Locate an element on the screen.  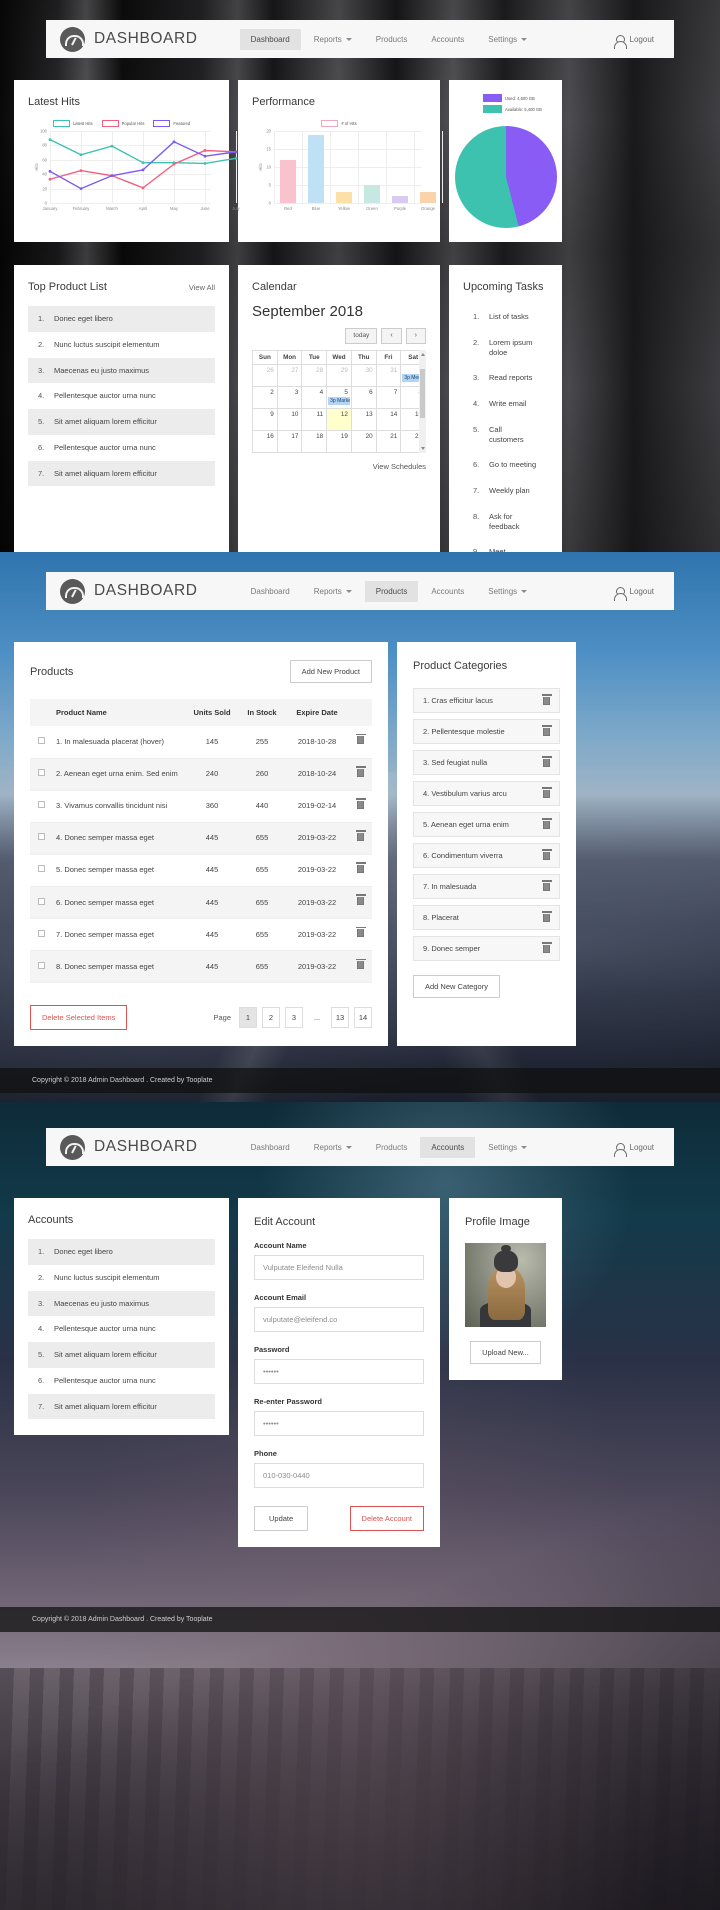
list-item: 3. Read reports is located at coordinates (505, 378).